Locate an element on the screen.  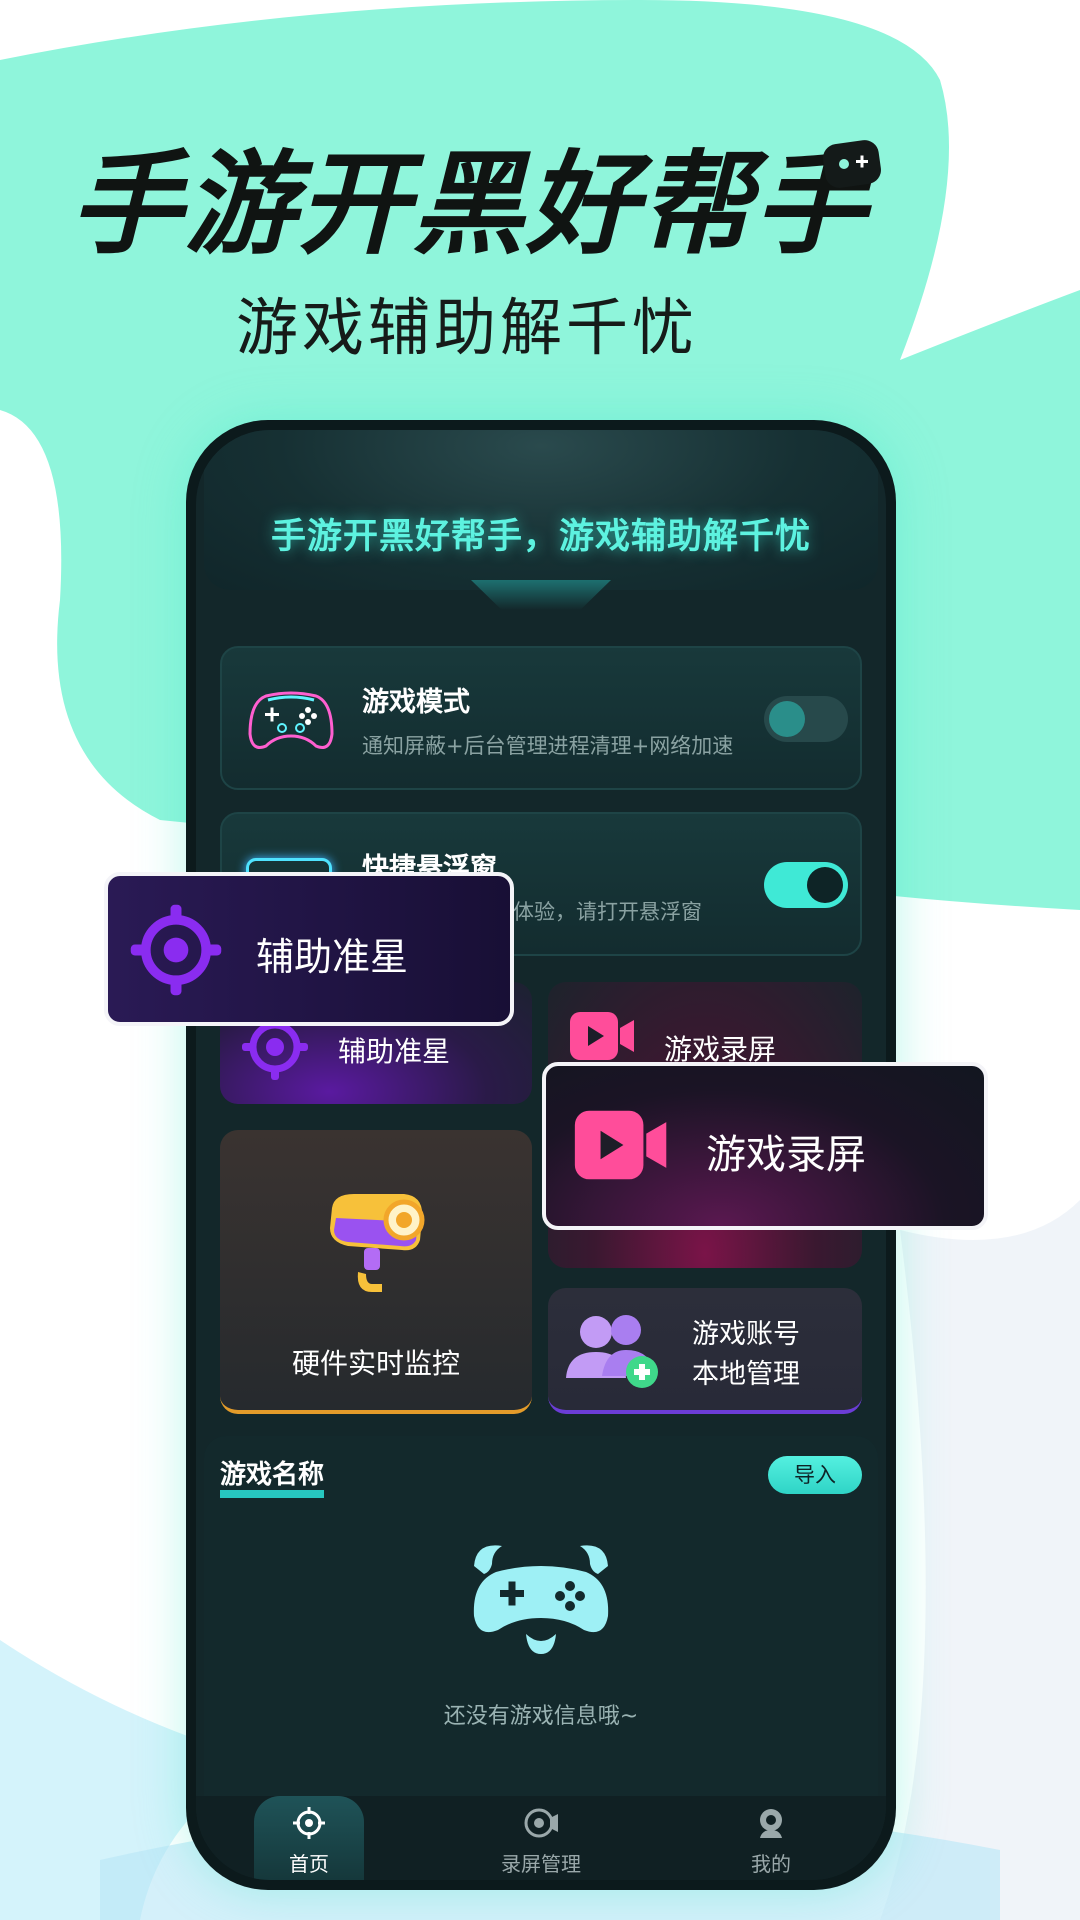
nav-label-home: 首页 is located at coordinates (309, 1864).